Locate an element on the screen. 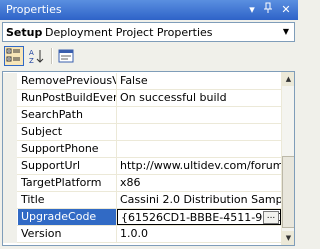 This screenshot has width=320, height=249. property-row: Title Cassini 2.0 Distribution Sample Se is located at coordinates (142, 200).